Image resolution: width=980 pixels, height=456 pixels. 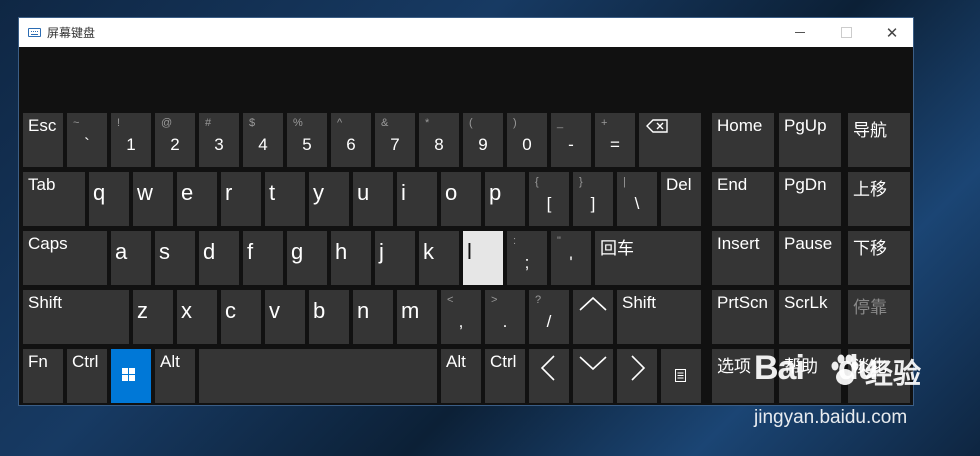 I want to click on key-k: k, so click(x=439, y=258).